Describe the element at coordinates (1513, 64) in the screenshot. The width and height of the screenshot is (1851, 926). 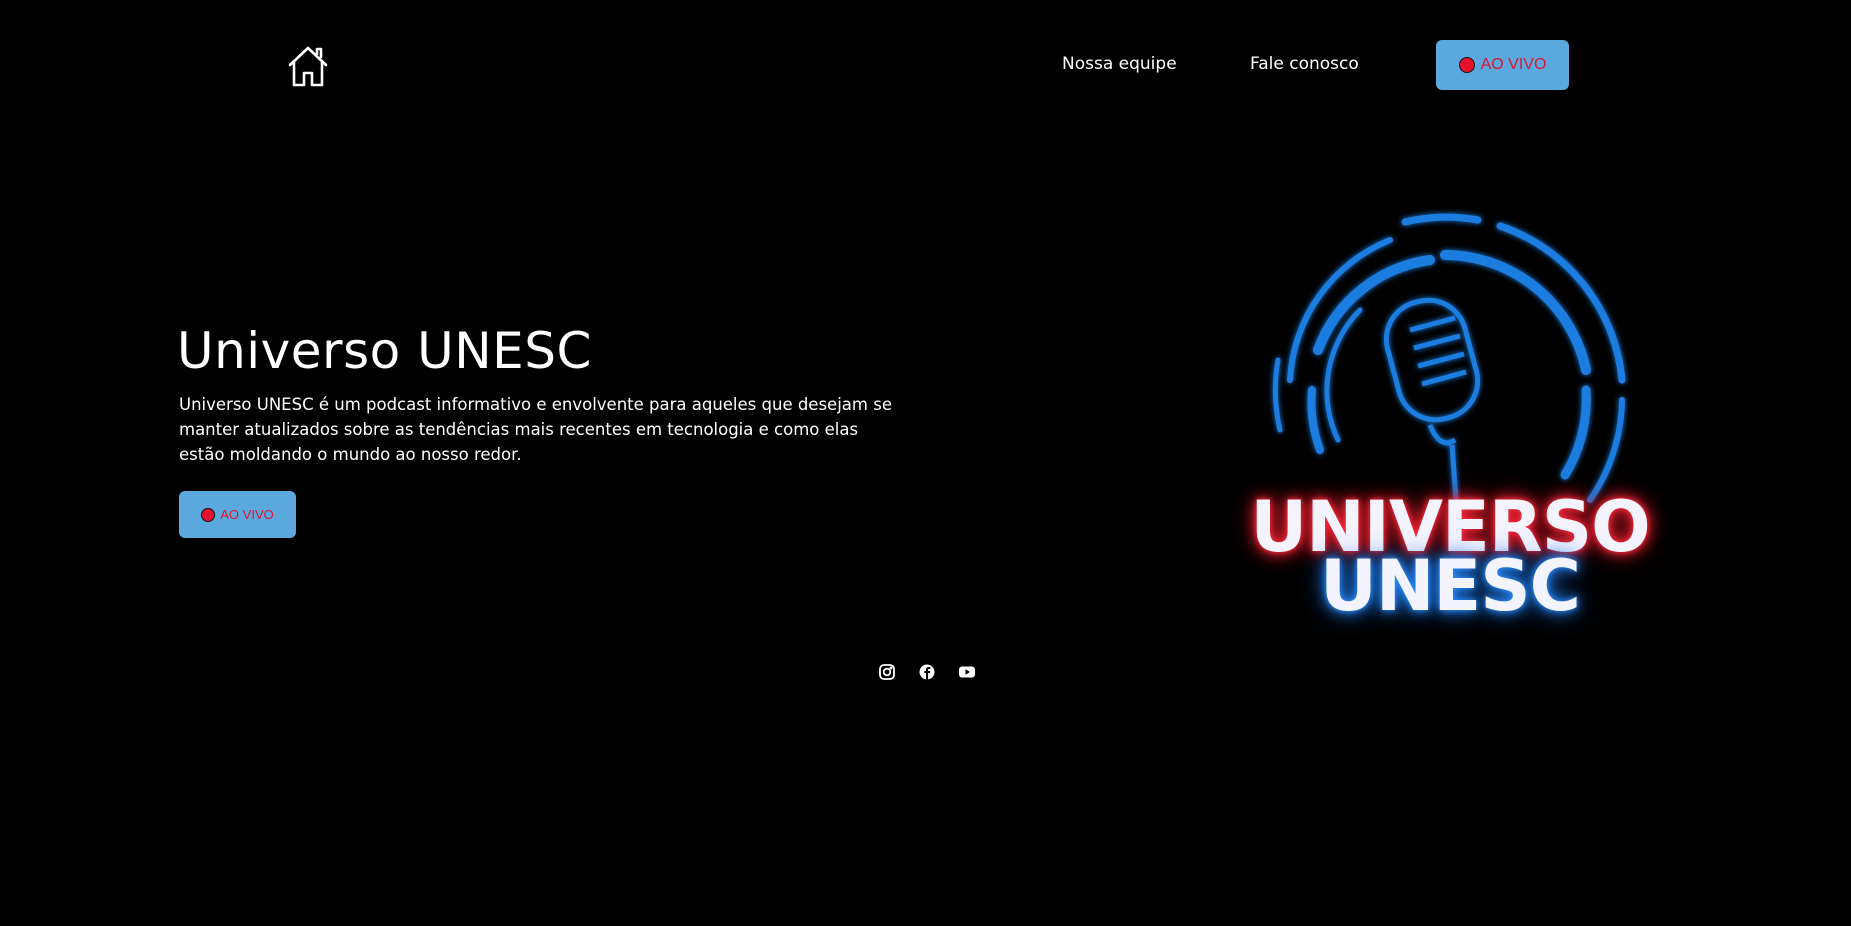
I see `header-live-label: AO VIVO` at that location.